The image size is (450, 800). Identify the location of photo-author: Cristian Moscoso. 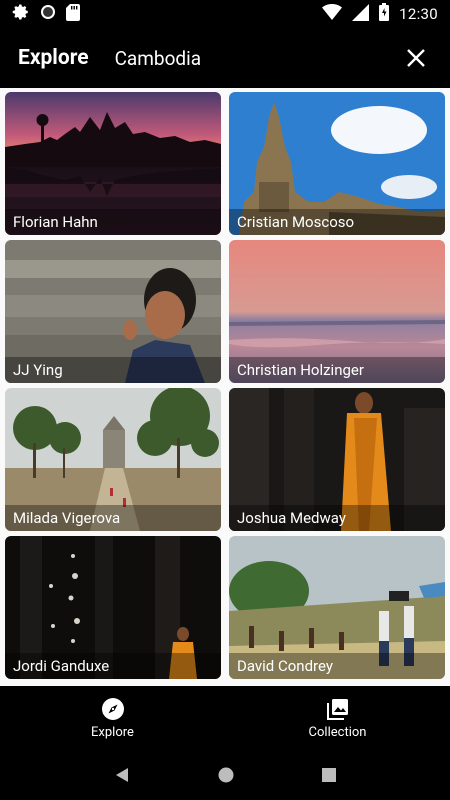
(337, 222).